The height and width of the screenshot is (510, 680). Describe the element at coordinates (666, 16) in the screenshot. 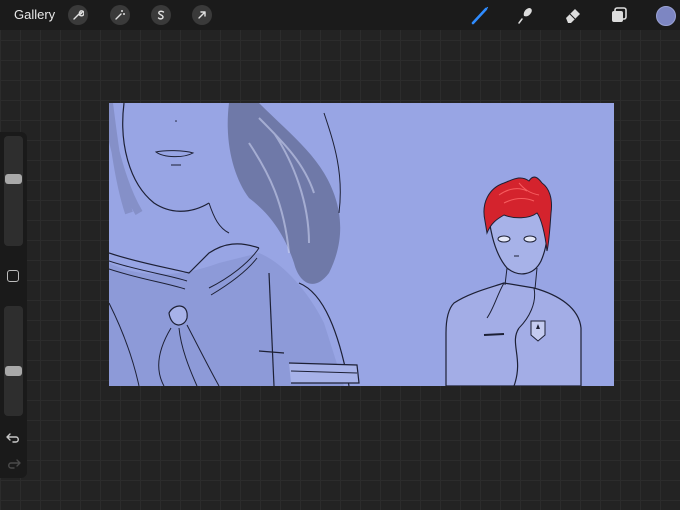

I see `color-swatch` at that location.